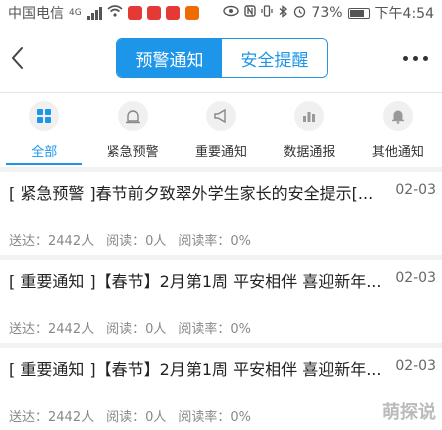 Image resolution: width=442 pixels, height=430 pixels. Describe the element at coordinates (309, 116) in the screenshot. I see `bar-chart-icon` at that location.